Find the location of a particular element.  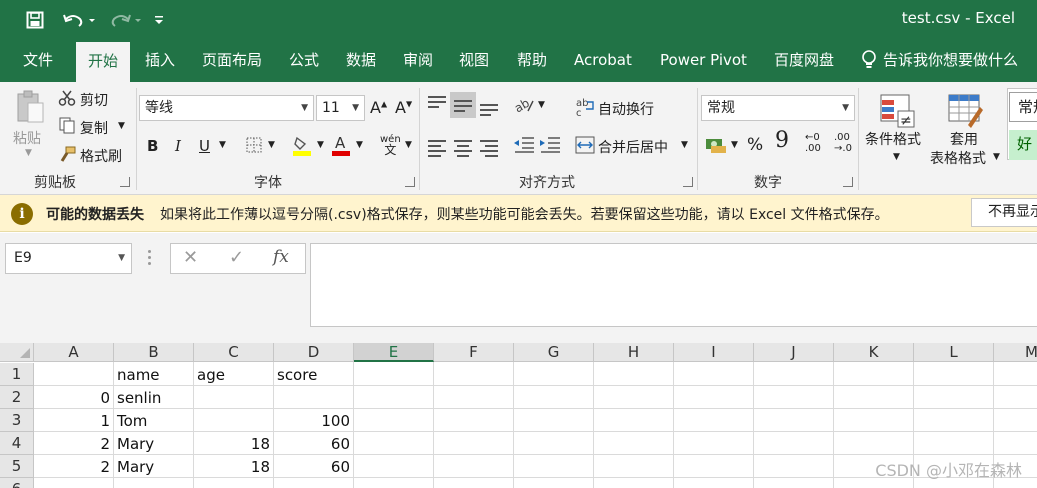

increase-indent-icon is located at coordinates (550, 145).